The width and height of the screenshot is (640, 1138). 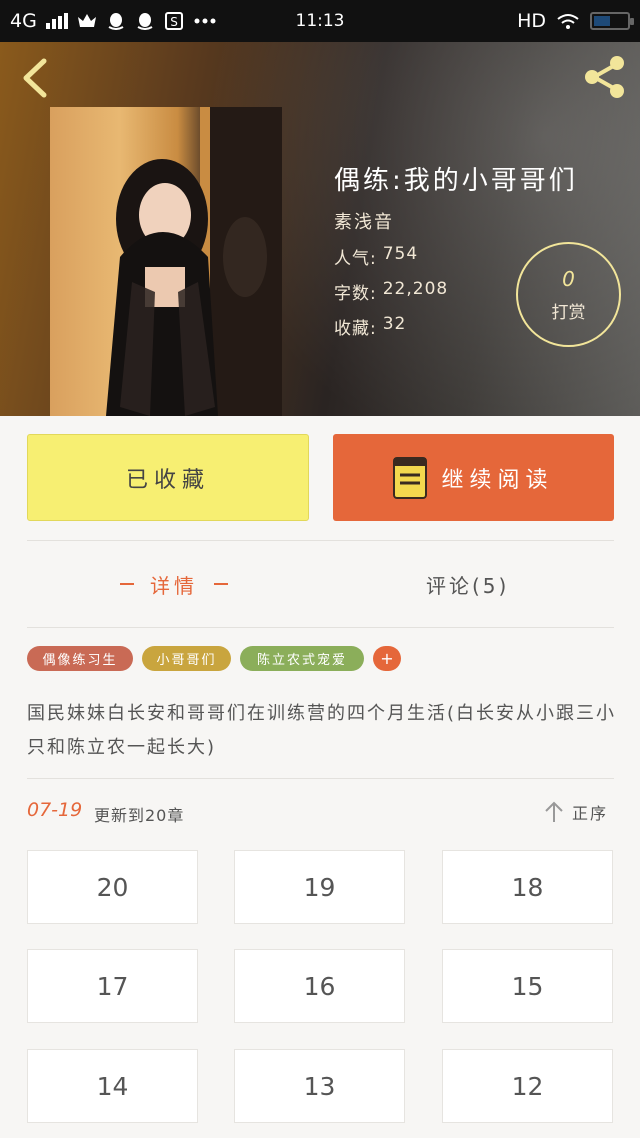 What do you see at coordinates (320, 21) in the screenshot?
I see `status-bar: 4G S 11:13 HD` at bounding box center [320, 21].